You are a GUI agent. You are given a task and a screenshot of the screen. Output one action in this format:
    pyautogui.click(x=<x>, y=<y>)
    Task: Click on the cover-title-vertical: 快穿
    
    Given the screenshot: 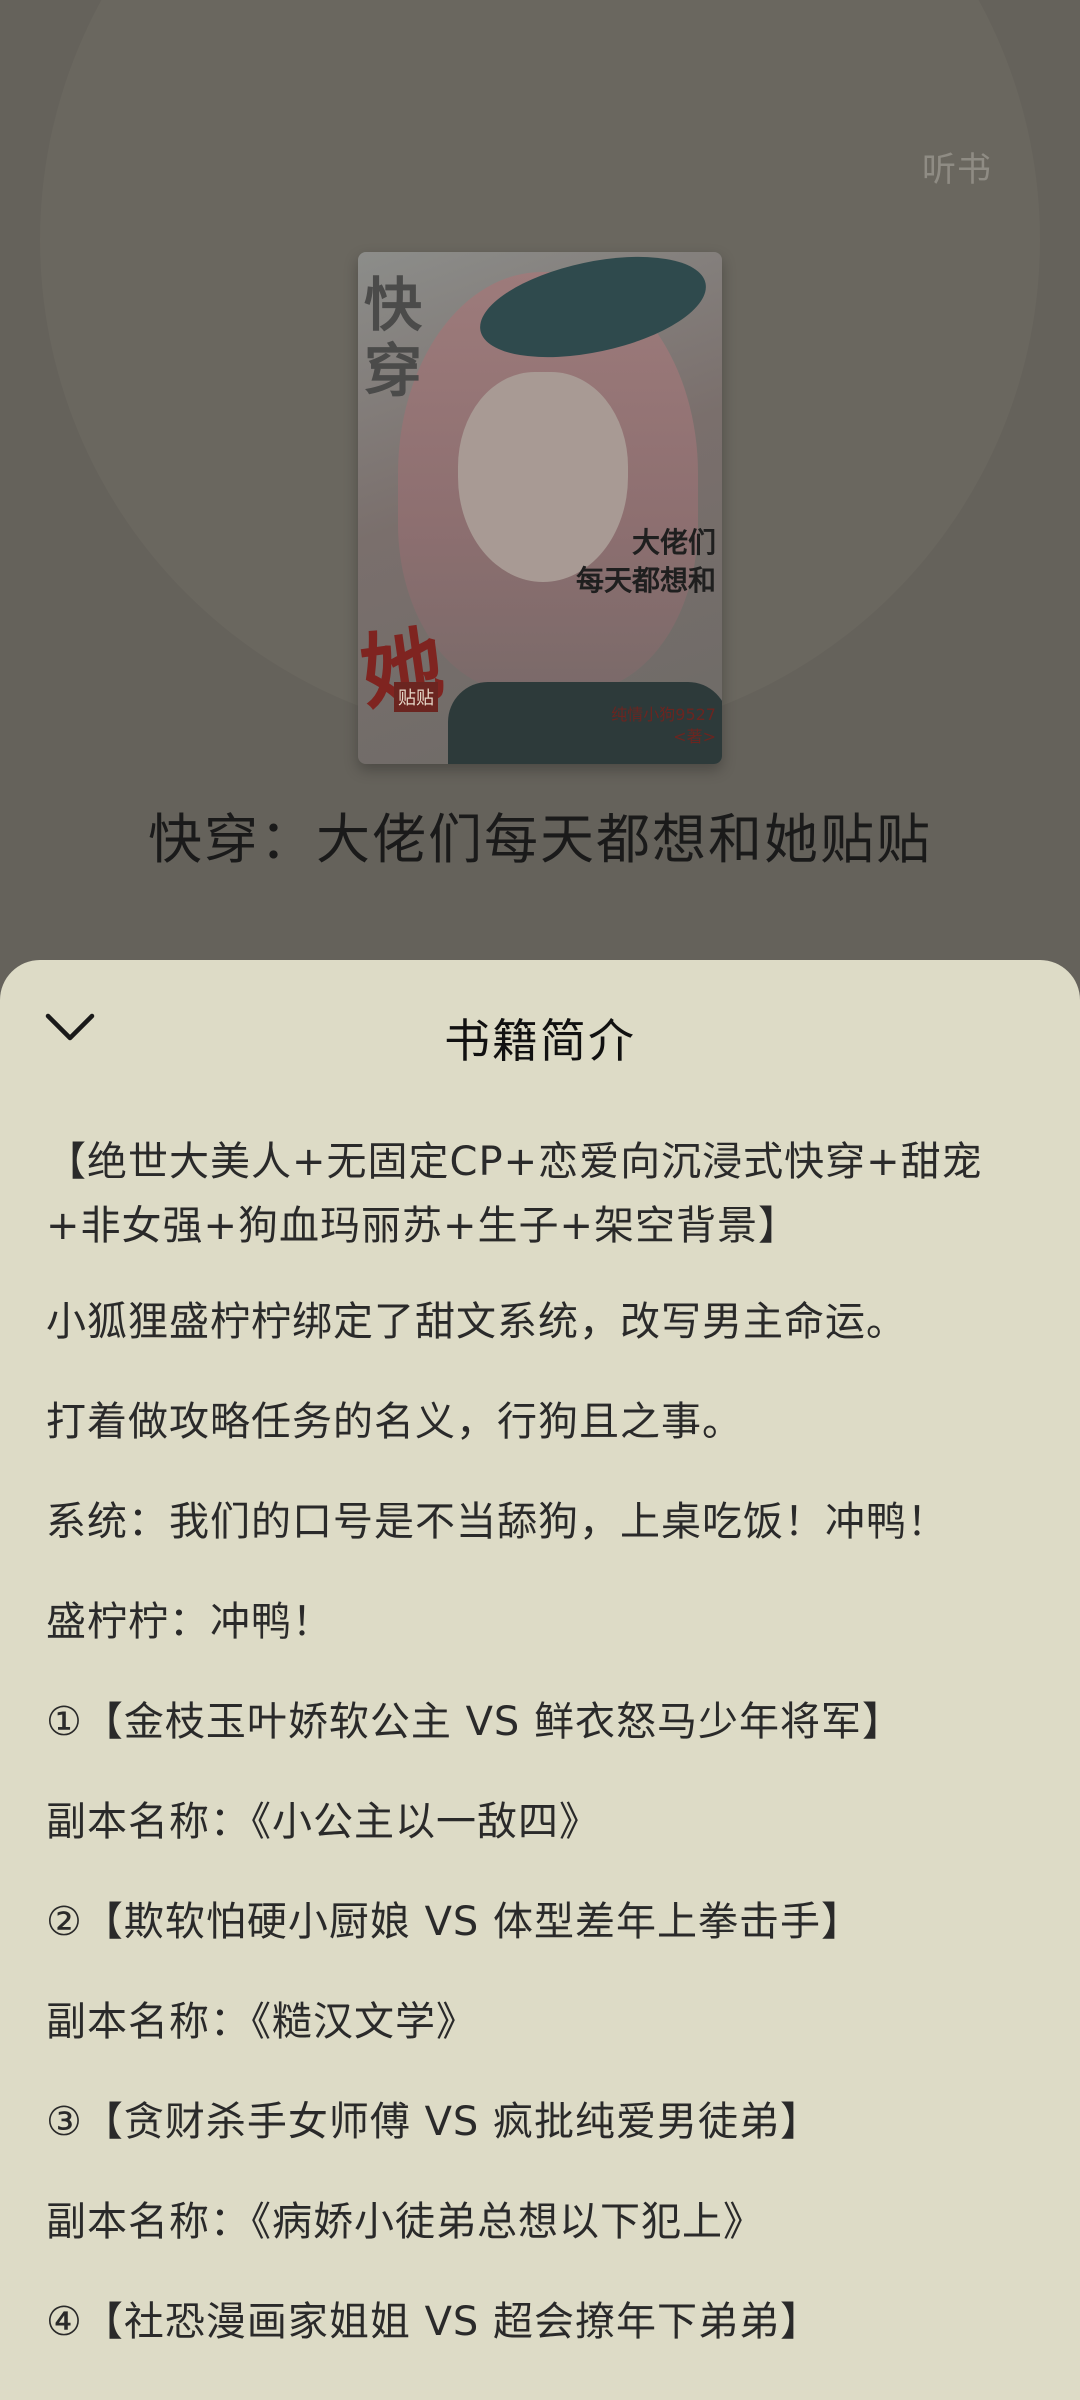 What is the action you would take?
    pyautogui.click(x=393, y=338)
    